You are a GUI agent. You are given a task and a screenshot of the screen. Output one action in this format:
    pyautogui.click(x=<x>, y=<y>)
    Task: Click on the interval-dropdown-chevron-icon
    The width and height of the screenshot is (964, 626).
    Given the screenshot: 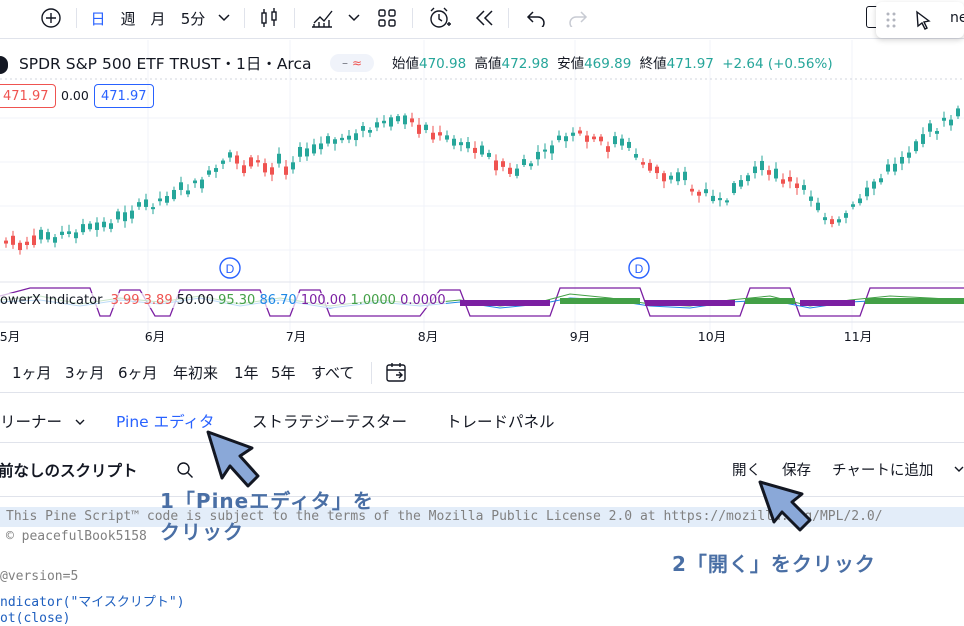 What is the action you would take?
    pyautogui.click(x=224, y=18)
    